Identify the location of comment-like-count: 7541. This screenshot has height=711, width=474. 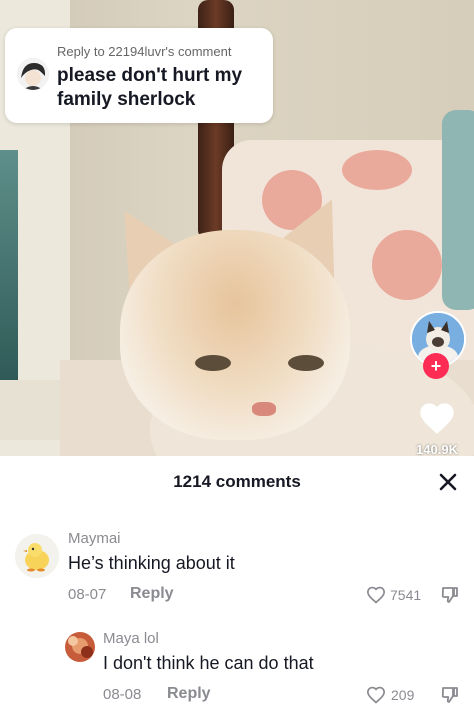
(406, 595).